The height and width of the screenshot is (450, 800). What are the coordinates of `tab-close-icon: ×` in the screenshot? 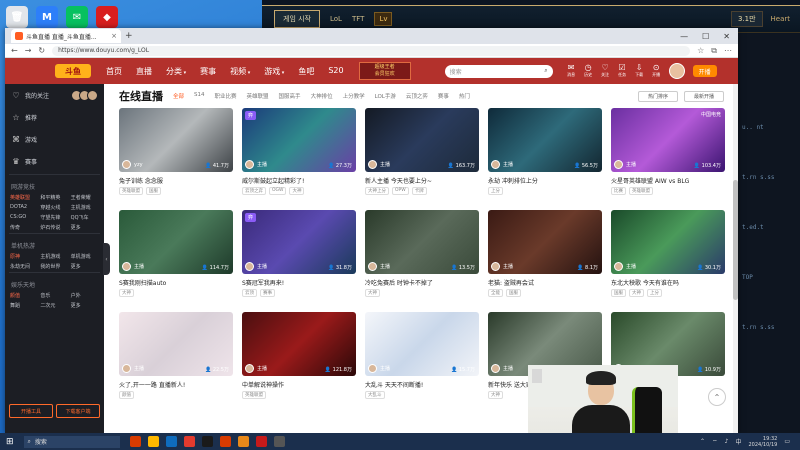 It's located at (114, 36).